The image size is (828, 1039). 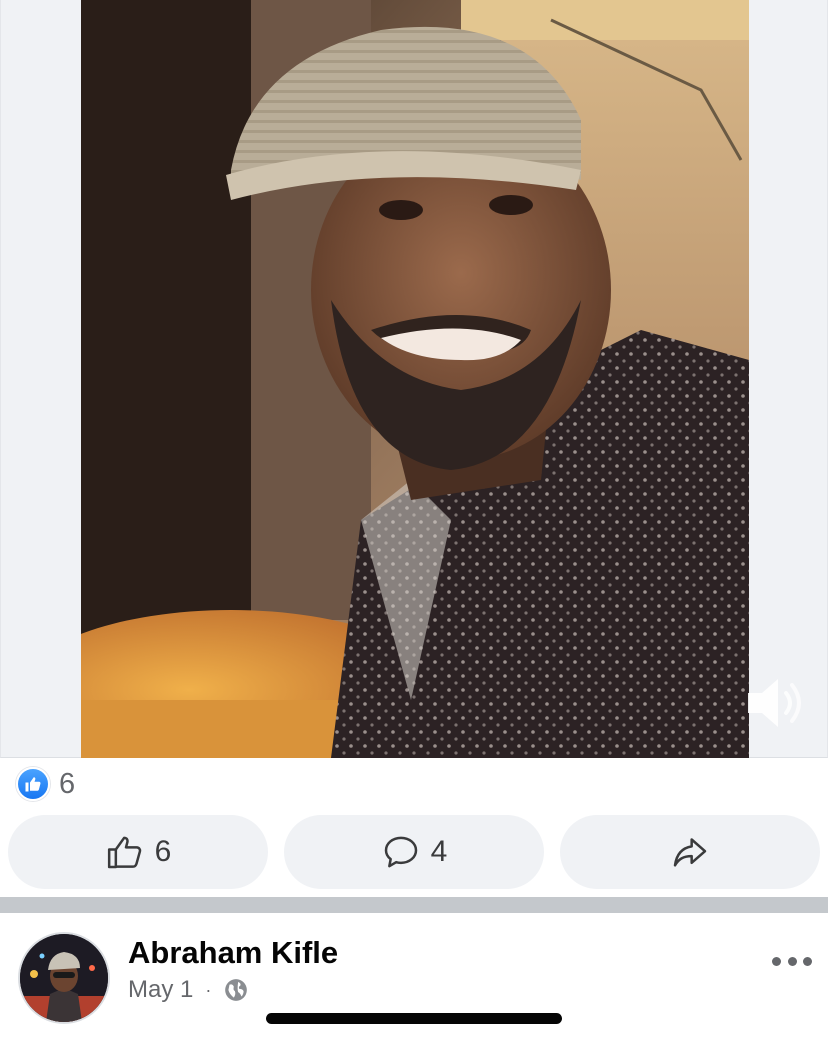 What do you see at coordinates (776, 961) in the screenshot?
I see `more-options-icon` at bounding box center [776, 961].